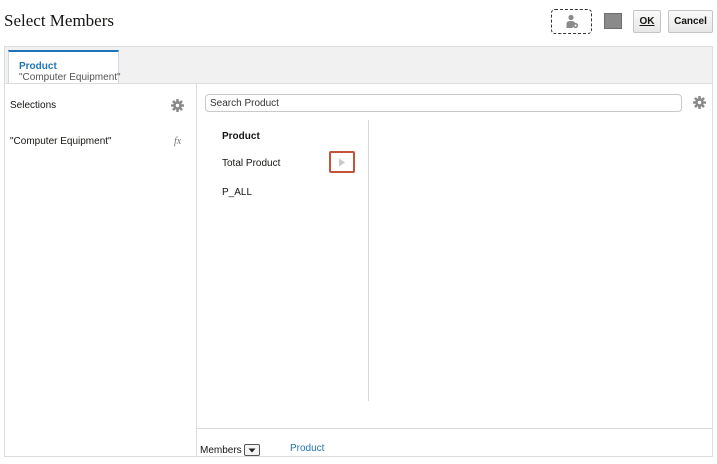 Image resolution: width=717 pixels, height=464 pixels. Describe the element at coordinates (358, 65) in the screenshot. I see `dimension-tabstrip: Product "Computer Equipment"` at that location.